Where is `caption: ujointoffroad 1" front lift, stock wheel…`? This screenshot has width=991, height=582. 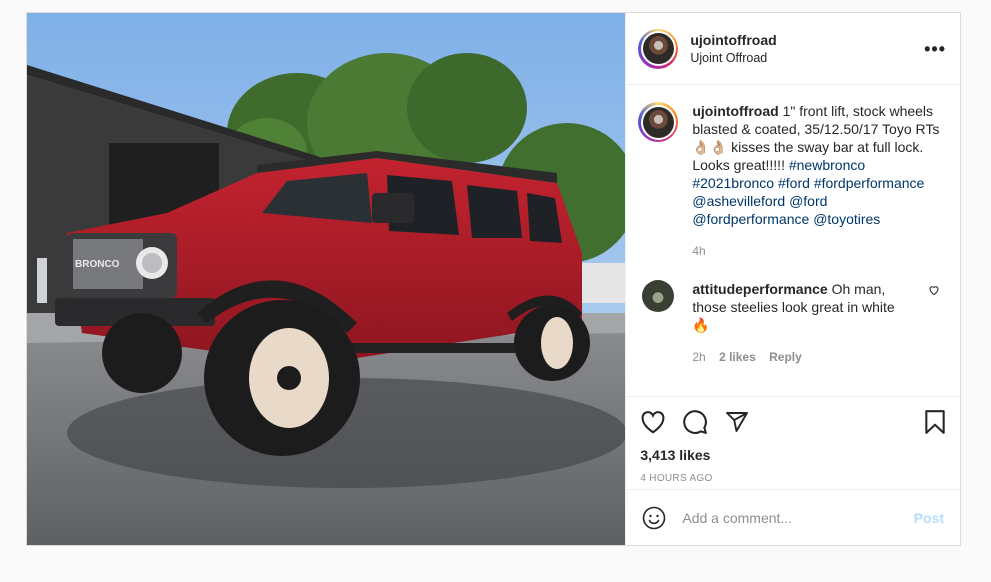
caption: ujointoffroad 1" front lift, stock wheel… is located at coordinates (792, 181).